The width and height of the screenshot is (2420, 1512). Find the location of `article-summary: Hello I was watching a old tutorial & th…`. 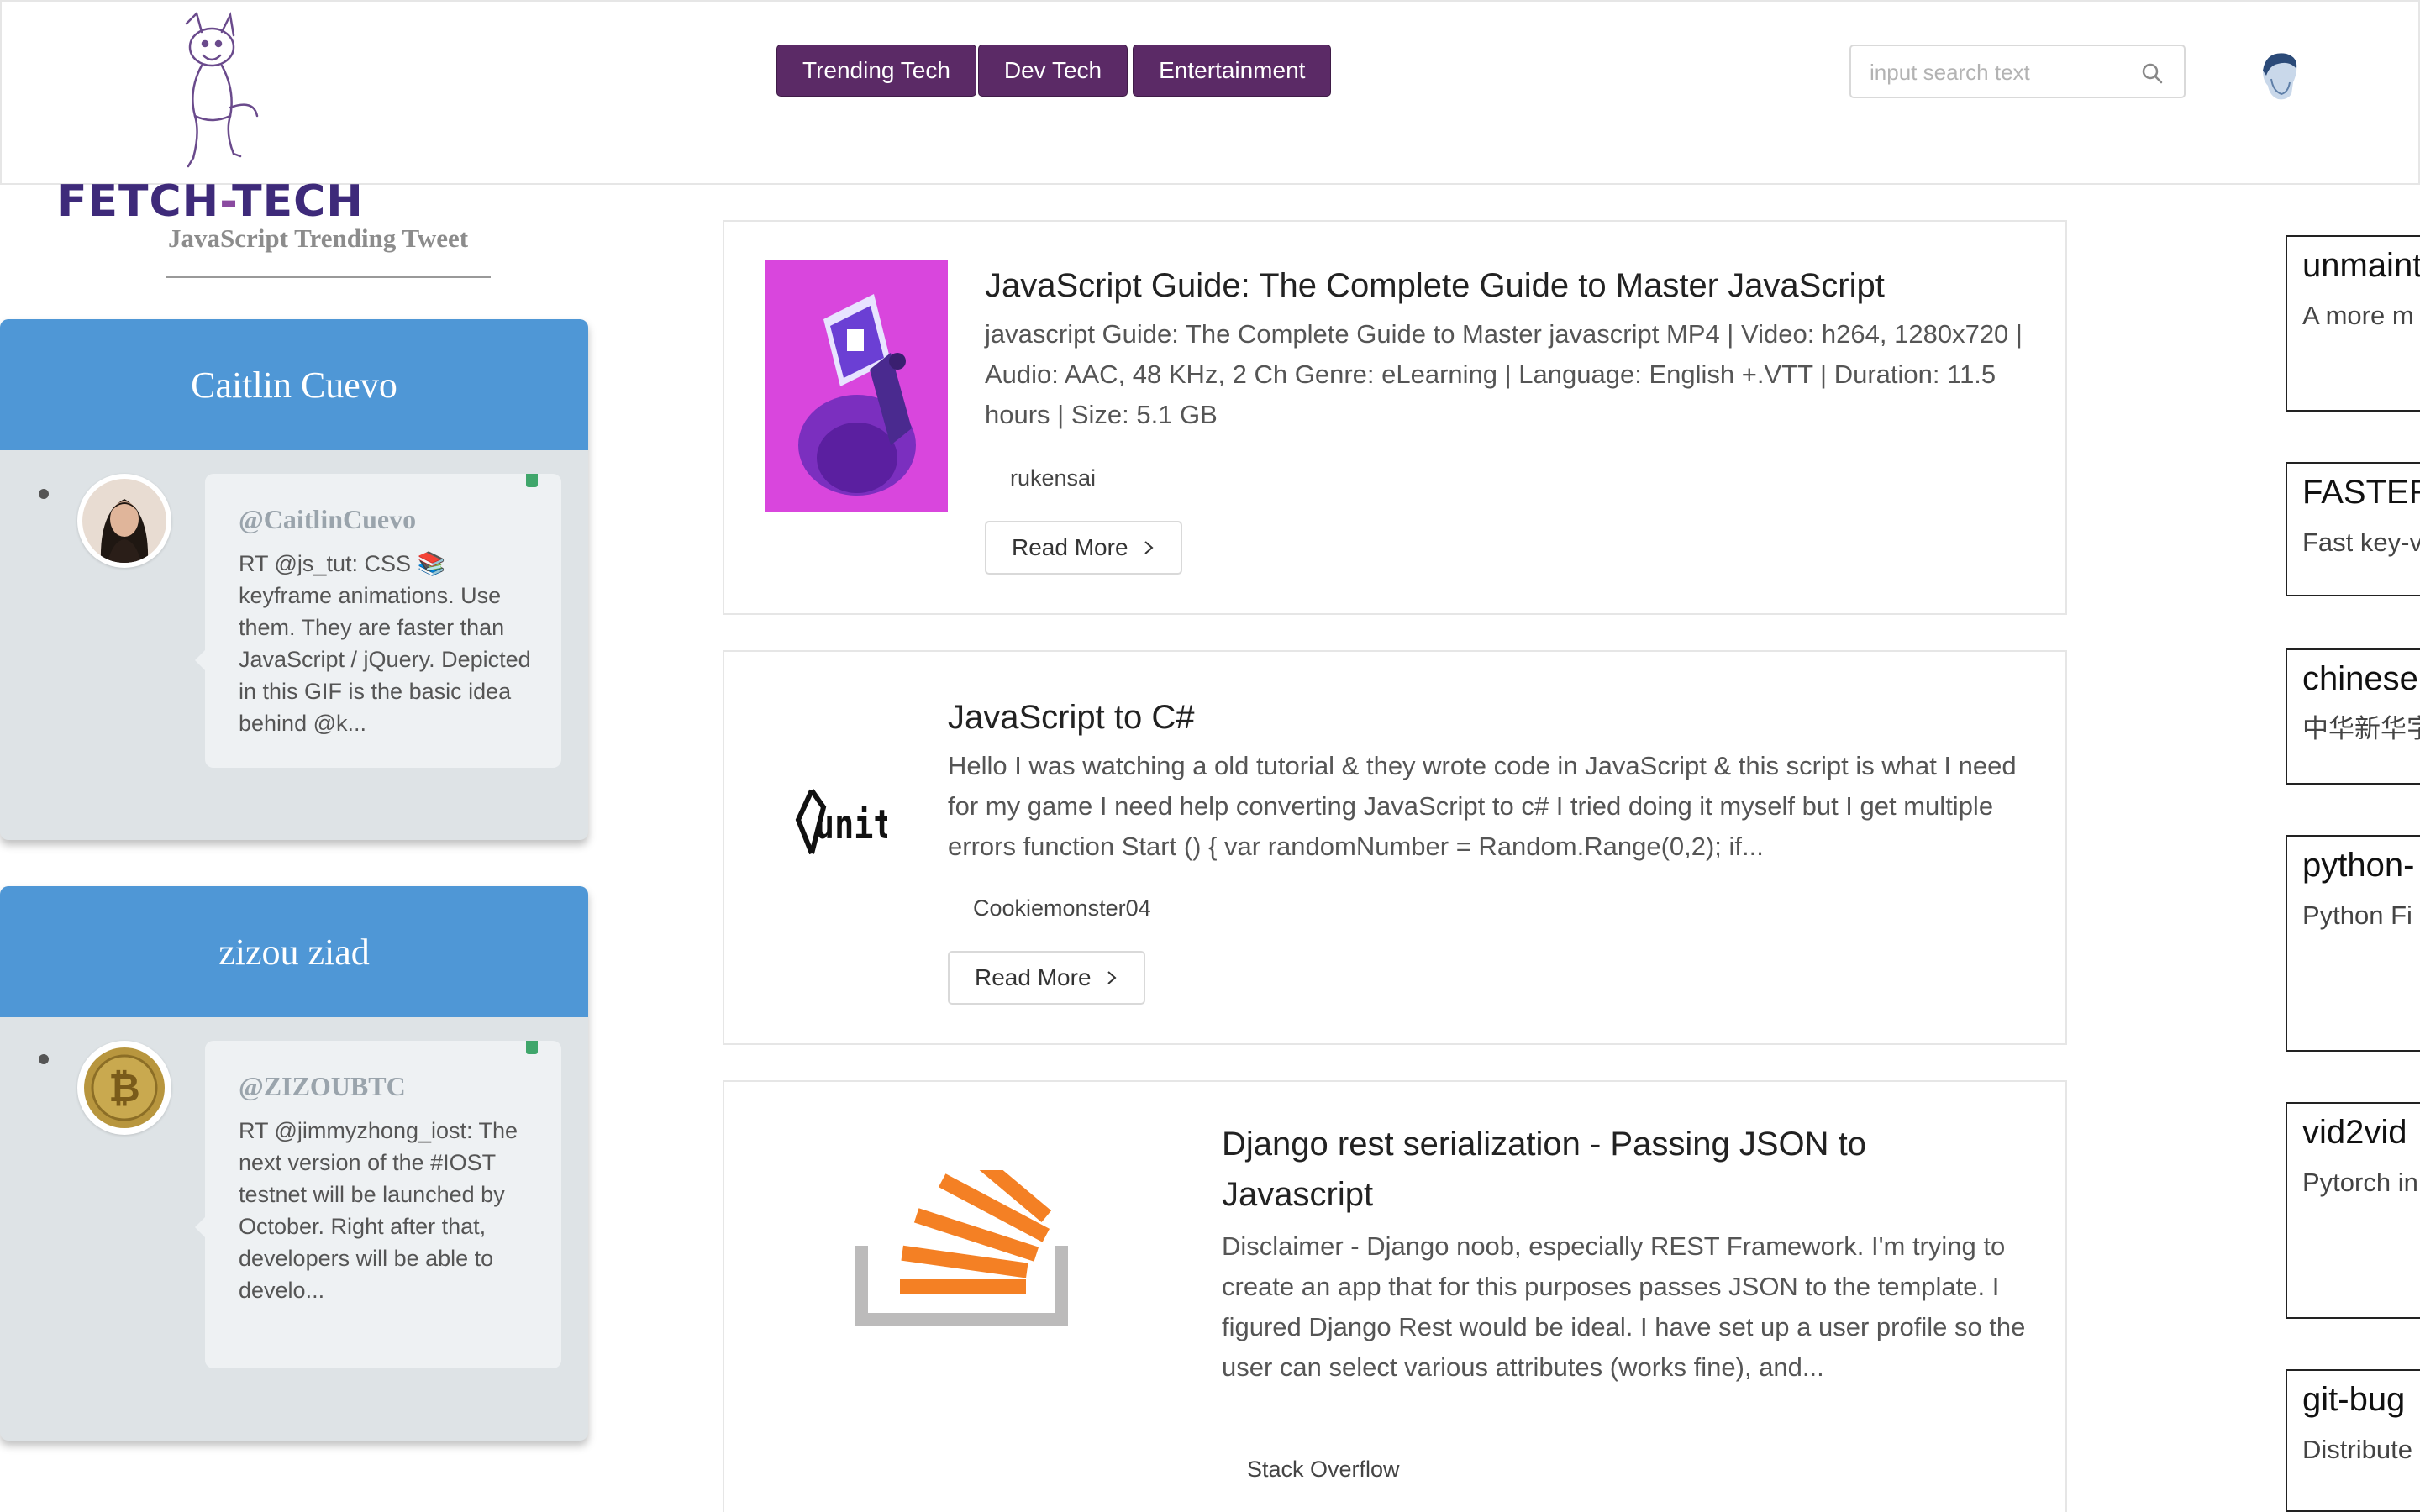

article-summary: Hello I was watching a old tutorial & th… is located at coordinates (1482, 806).